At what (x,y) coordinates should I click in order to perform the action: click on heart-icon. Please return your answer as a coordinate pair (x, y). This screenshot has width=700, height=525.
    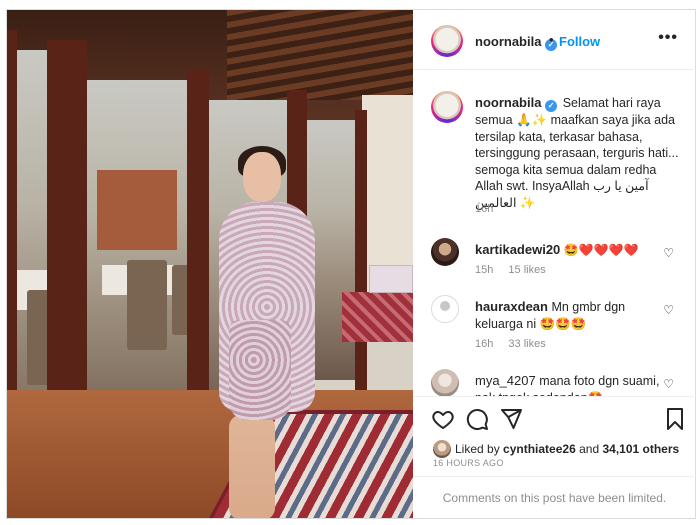
    Looking at the image, I should click on (443, 419).